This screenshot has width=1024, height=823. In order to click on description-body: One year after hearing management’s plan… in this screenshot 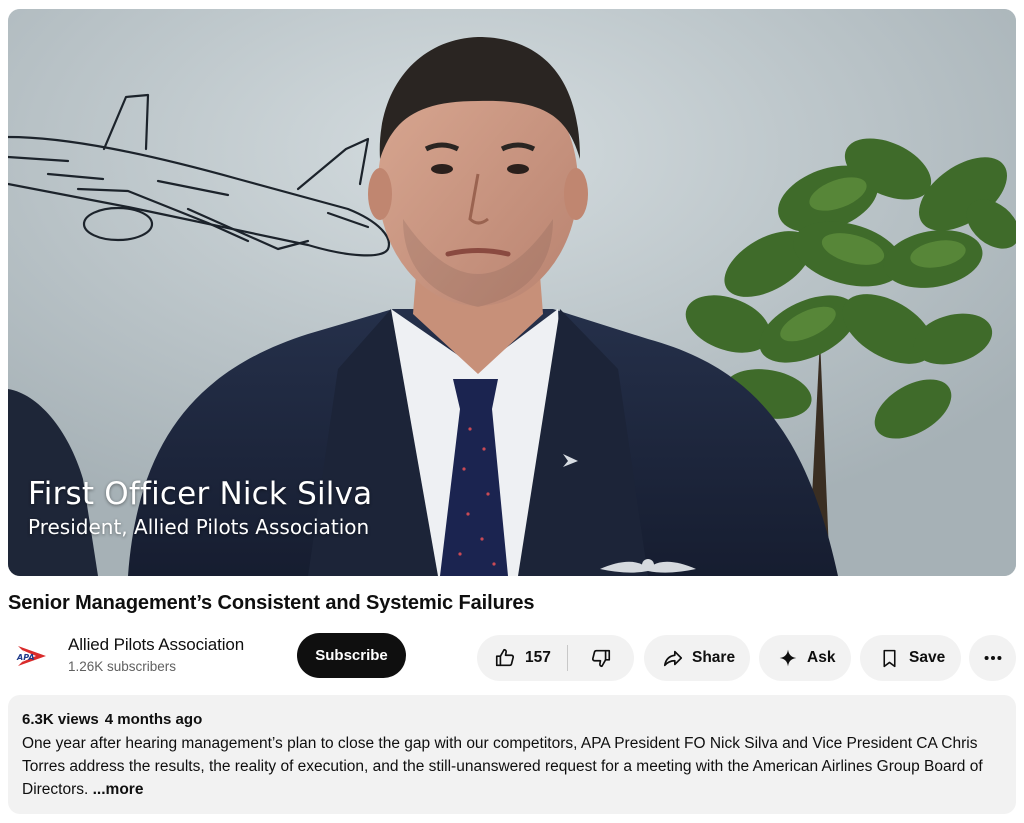, I will do `click(502, 766)`.